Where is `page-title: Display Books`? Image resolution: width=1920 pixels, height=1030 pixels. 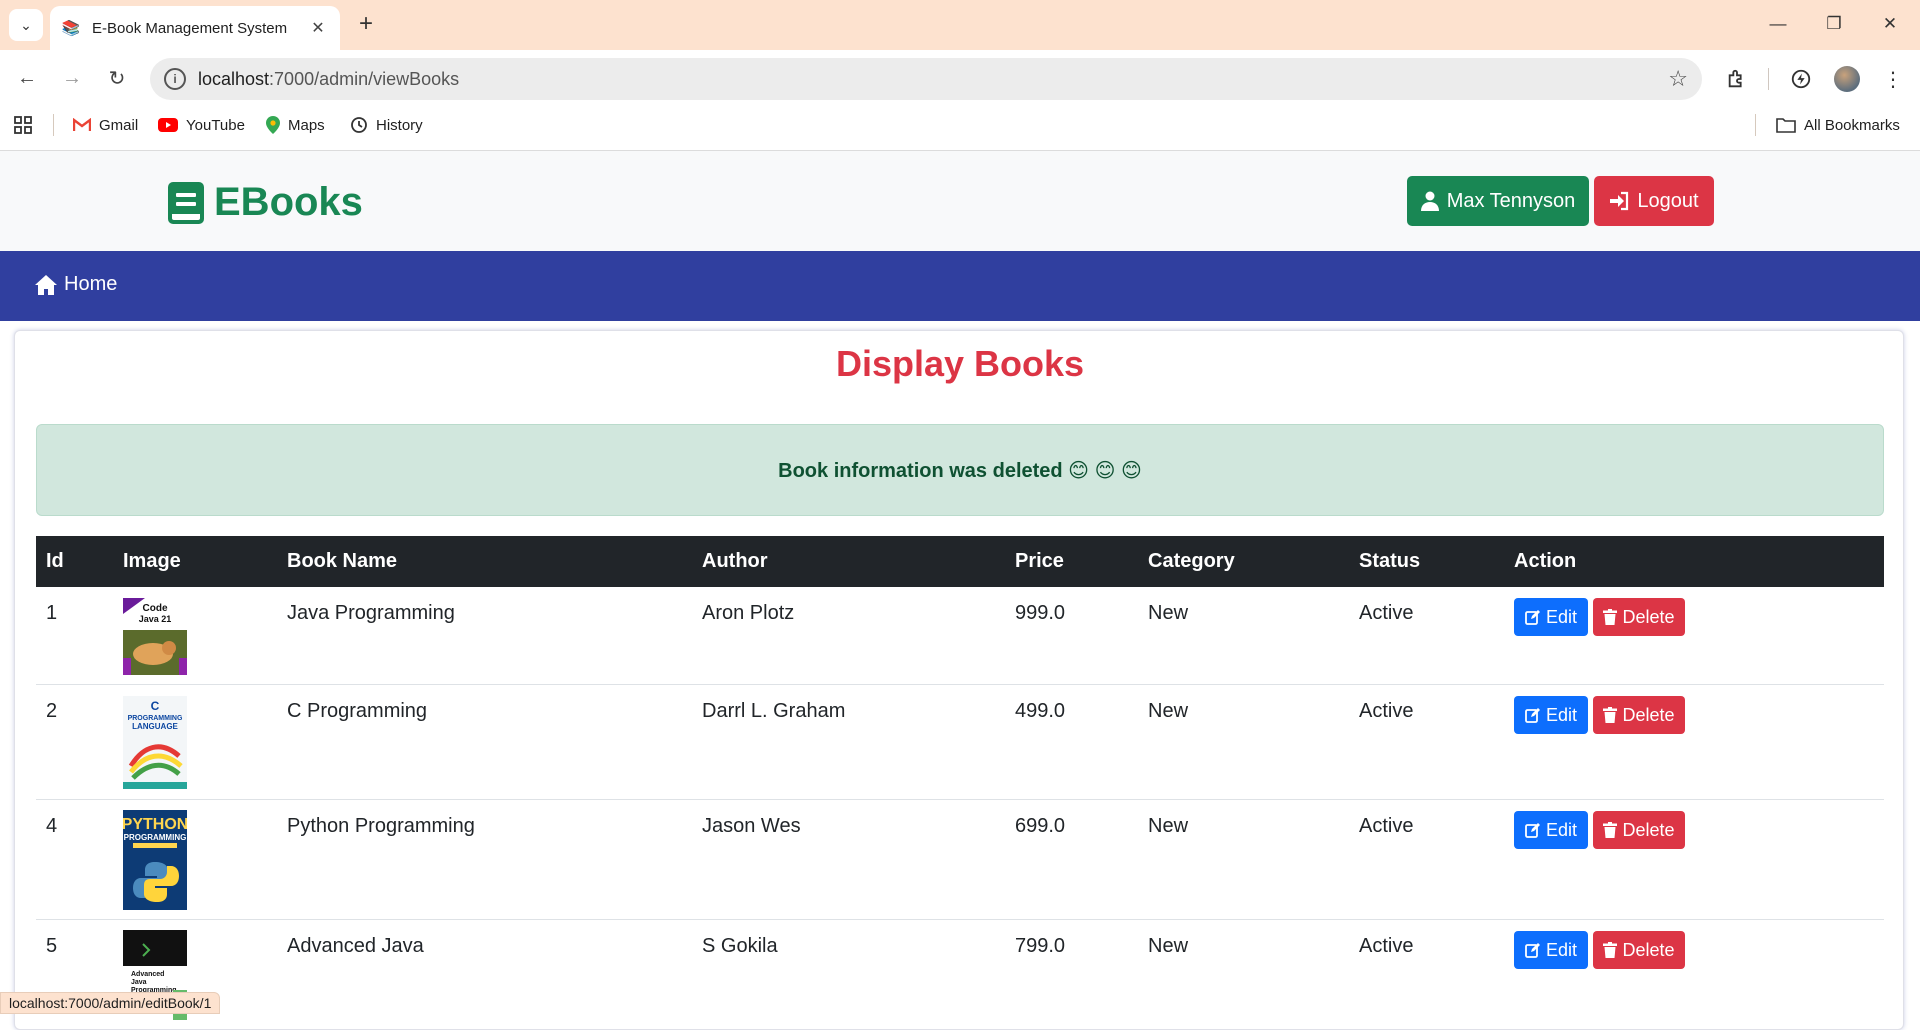
page-title: Display Books is located at coordinates (960, 363).